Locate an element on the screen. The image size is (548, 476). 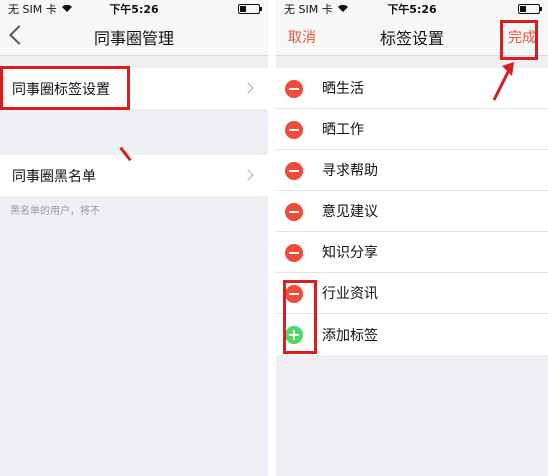
annotation-arrow is located at coordinates (503, 81).